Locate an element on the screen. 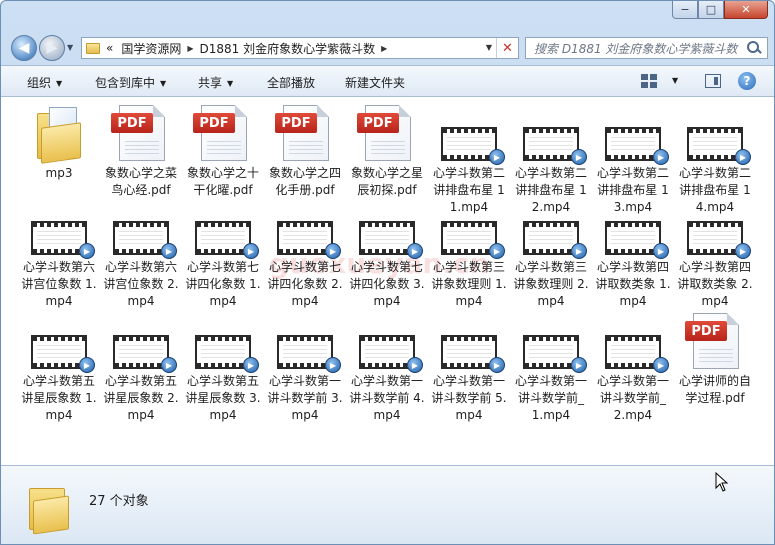 This screenshot has width=775, height=545. video-file-item: ▶ 心学斗数第一讲斗数学前 3.mp4 is located at coordinates (305, 367).